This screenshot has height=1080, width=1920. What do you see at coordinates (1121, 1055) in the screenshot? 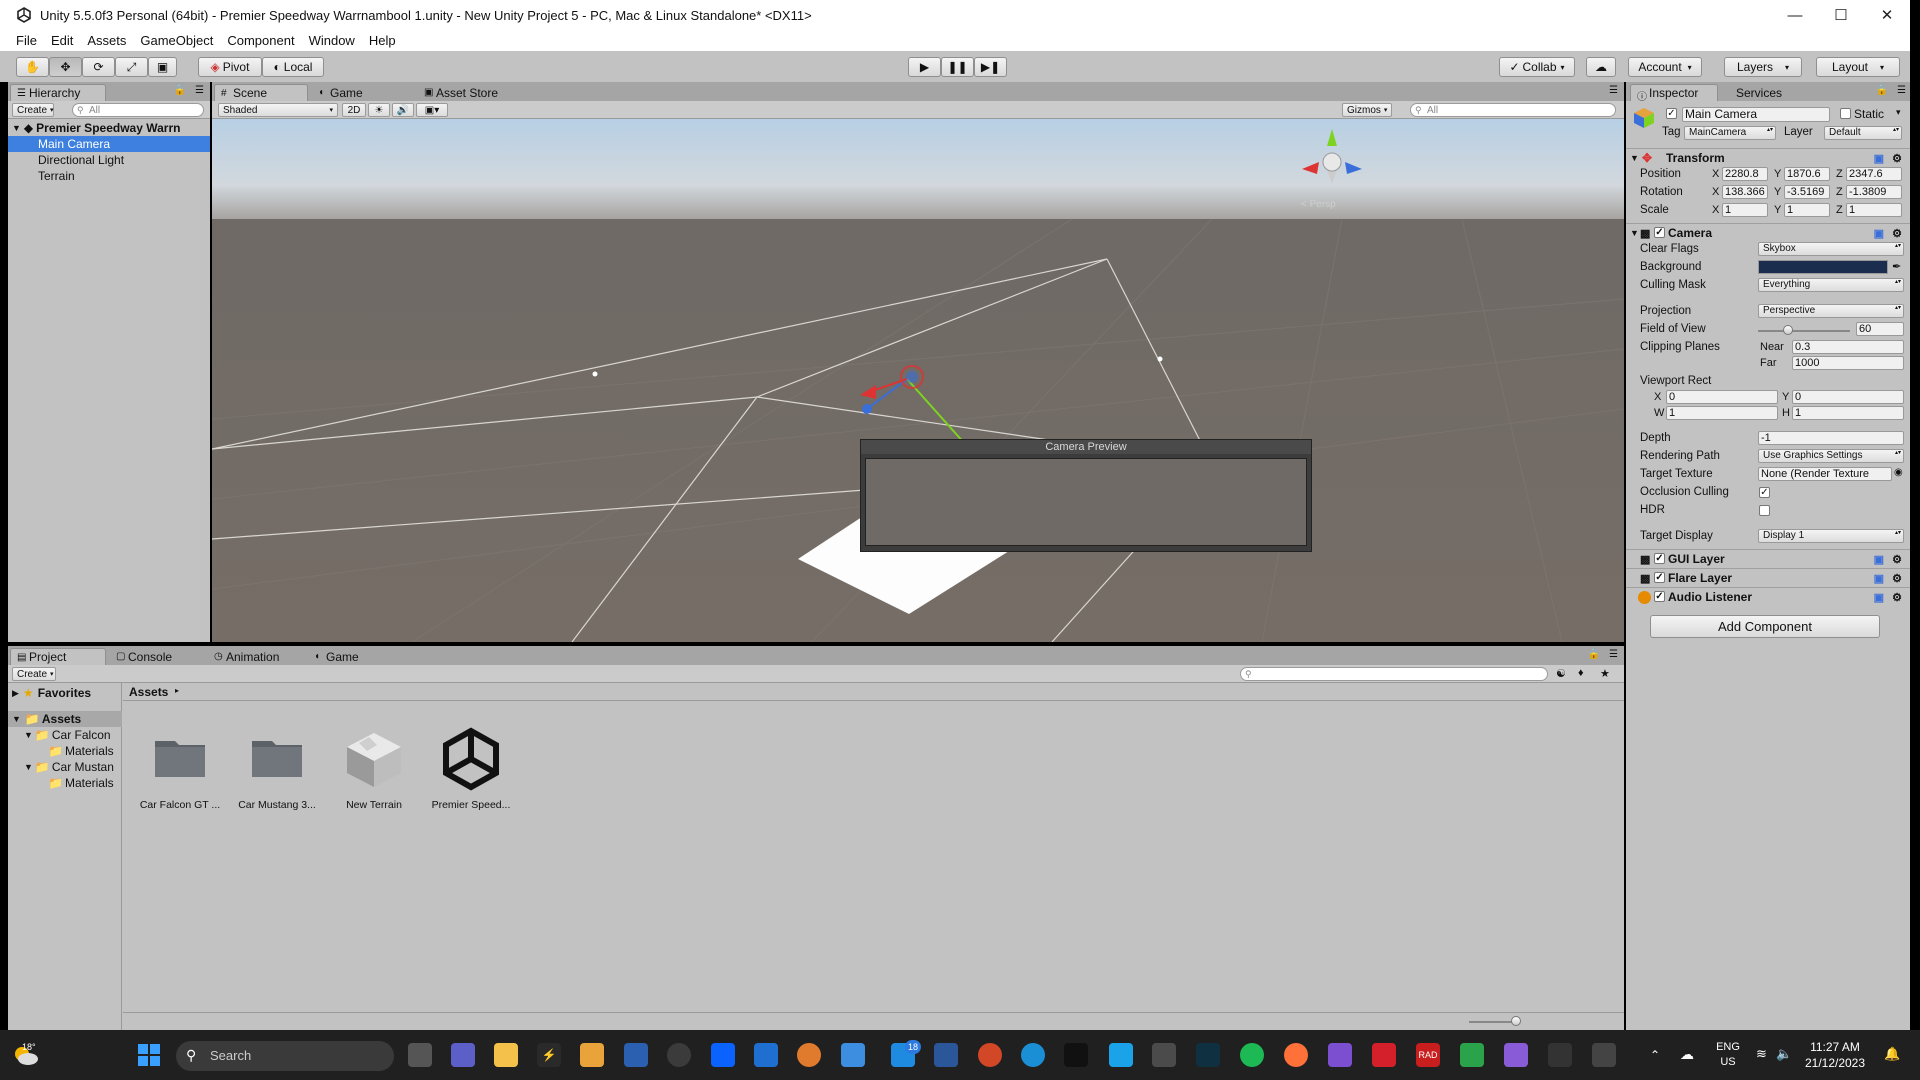
I see `play-app-icon` at bounding box center [1121, 1055].